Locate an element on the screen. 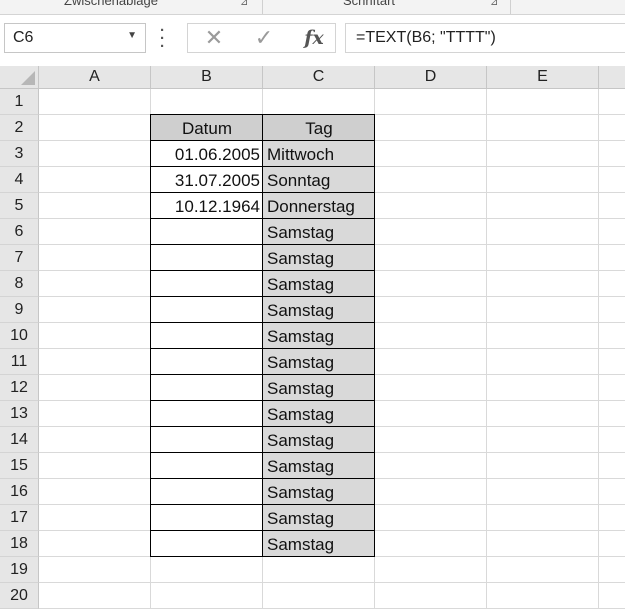  row-header-16: 16 is located at coordinates (19, 492).